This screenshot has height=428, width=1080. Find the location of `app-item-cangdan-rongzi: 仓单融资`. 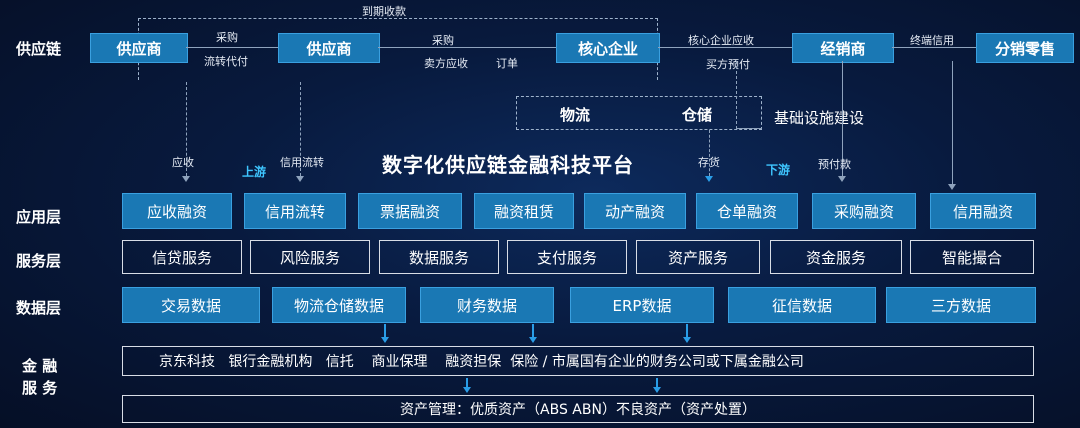

app-item-cangdan-rongzi: 仓单融资 is located at coordinates (747, 211).